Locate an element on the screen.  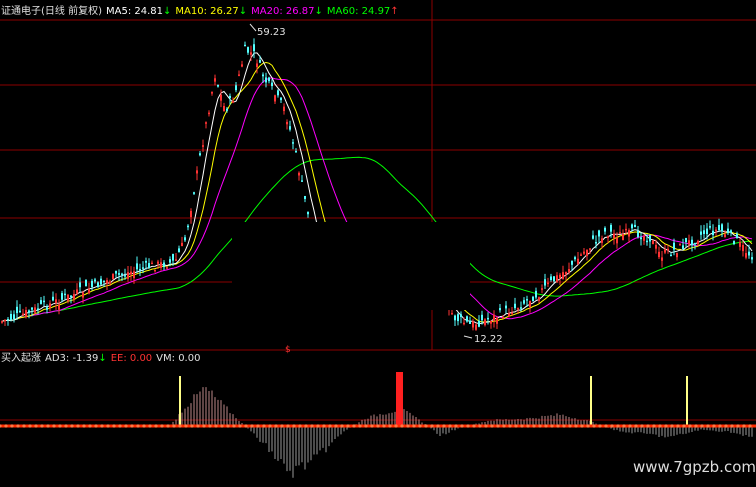
ma10-arrow-icon: ↓ is located at coordinates (243, 11).